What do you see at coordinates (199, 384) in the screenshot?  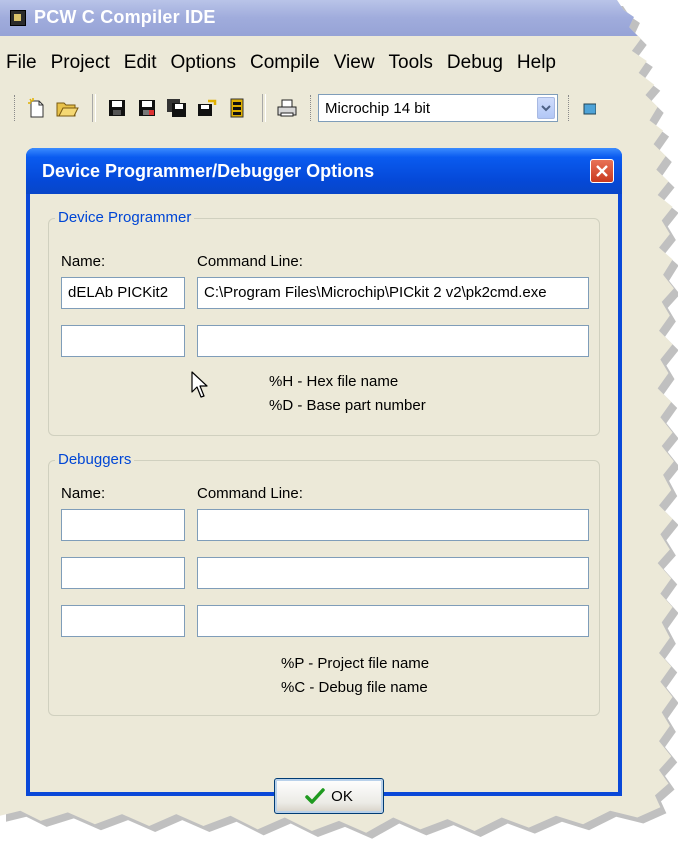 I see `mouse-pointer-icon` at bounding box center [199, 384].